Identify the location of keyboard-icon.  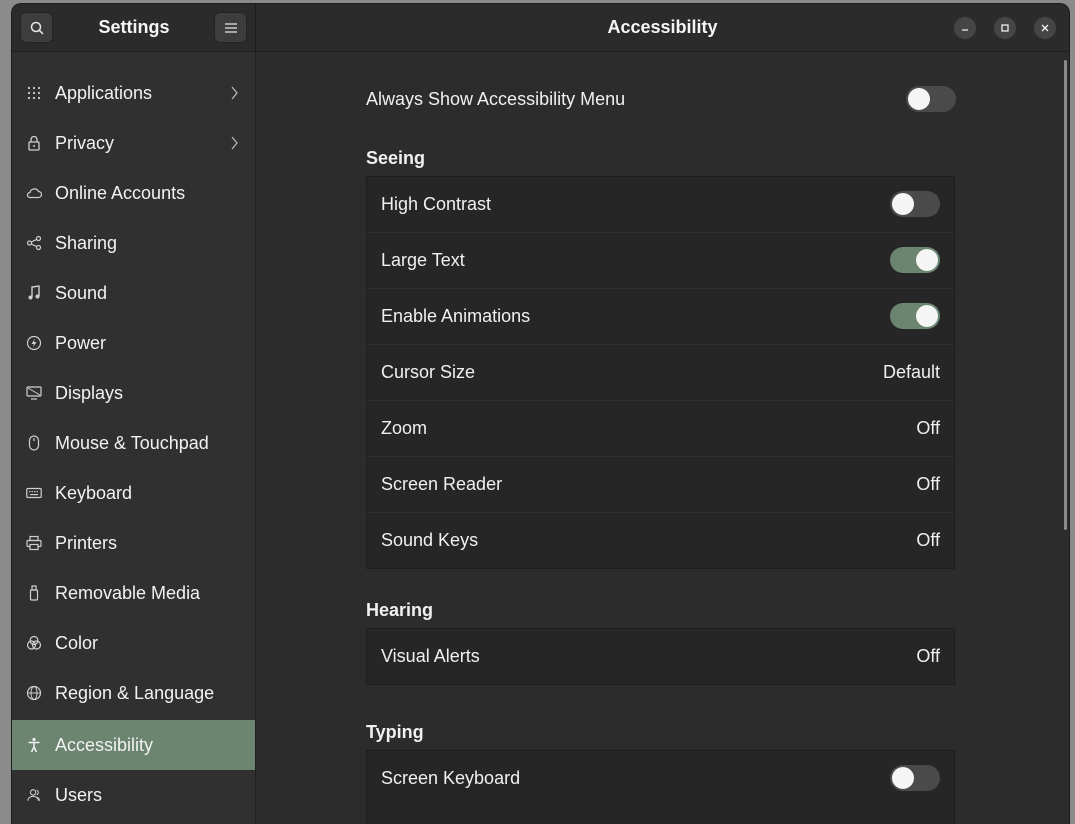
(34, 493).